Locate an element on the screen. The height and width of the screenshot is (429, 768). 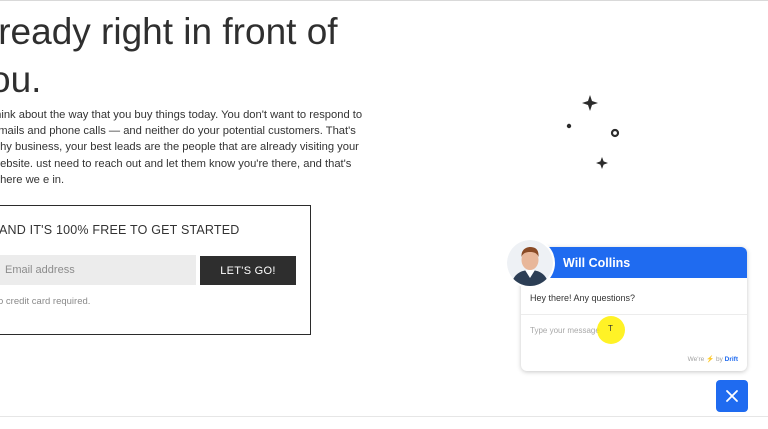
top-divider is located at coordinates (384, 0).